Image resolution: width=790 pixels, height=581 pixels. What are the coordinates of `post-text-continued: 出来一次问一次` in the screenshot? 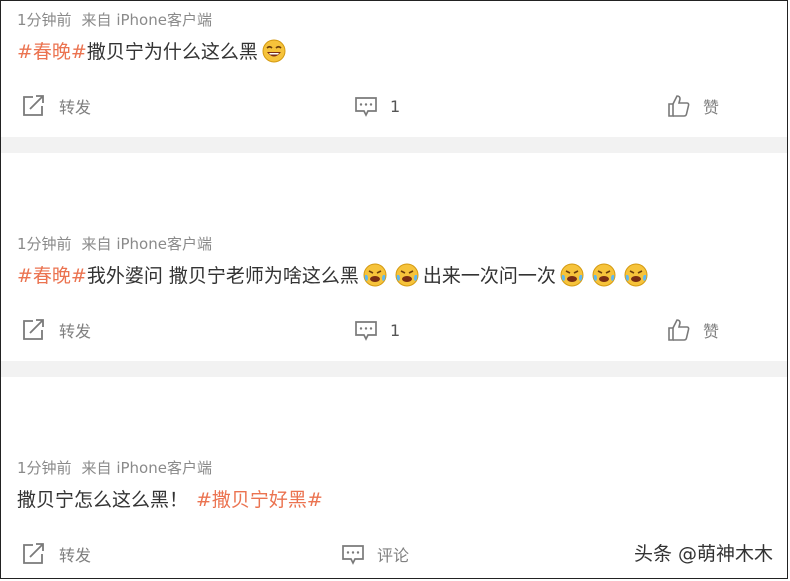 It's located at (489, 276).